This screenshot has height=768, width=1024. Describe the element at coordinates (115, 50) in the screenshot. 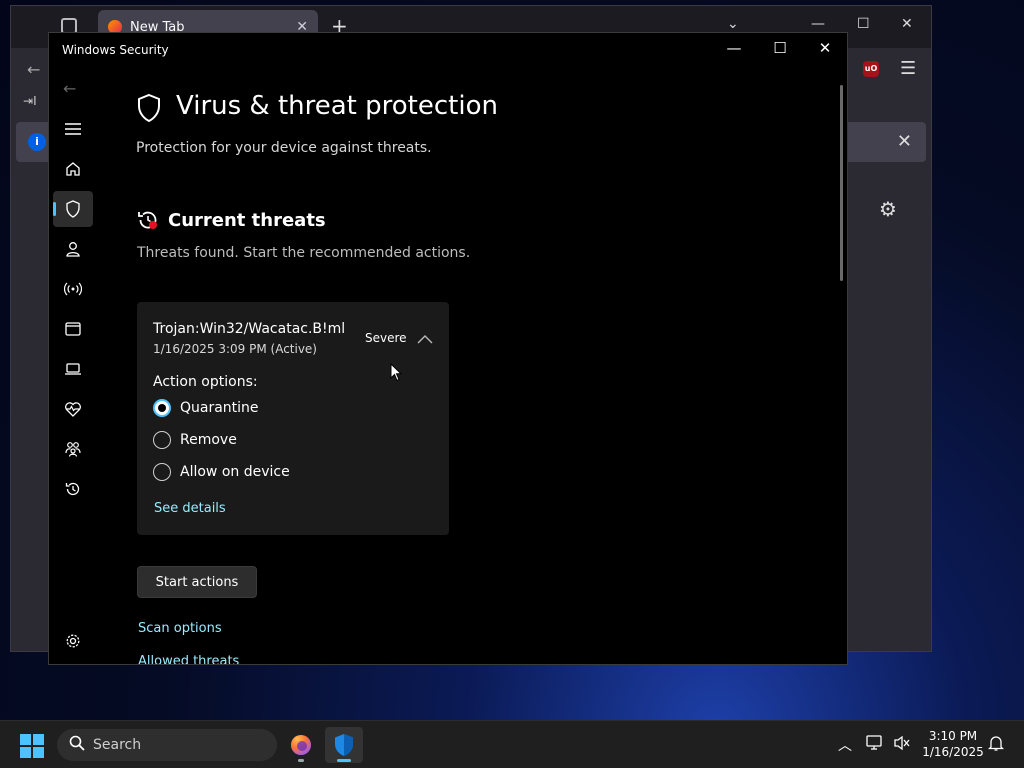

I see `window-title: Windows Security` at that location.